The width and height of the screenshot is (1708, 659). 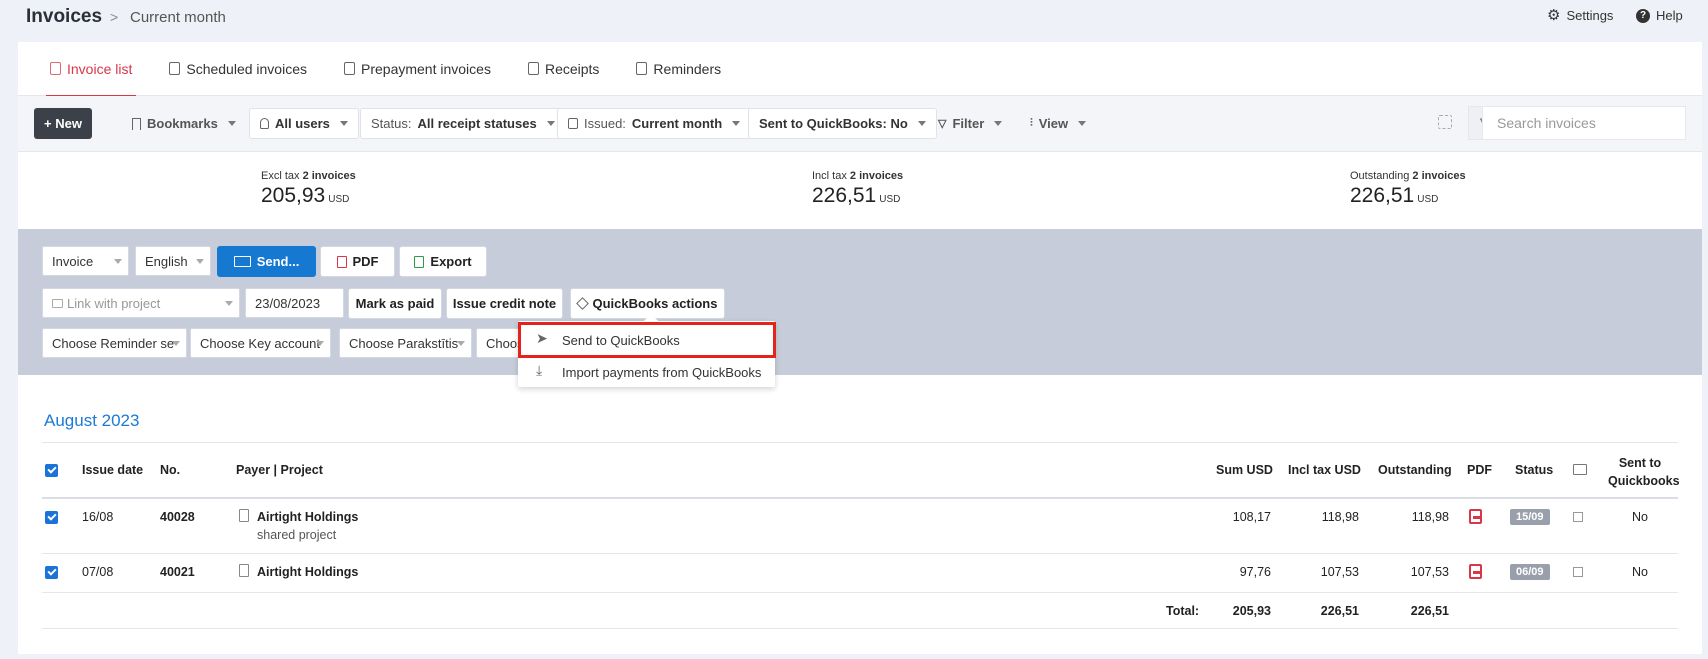 What do you see at coordinates (177, 572) in the screenshot?
I see `row-number: 40021` at bounding box center [177, 572].